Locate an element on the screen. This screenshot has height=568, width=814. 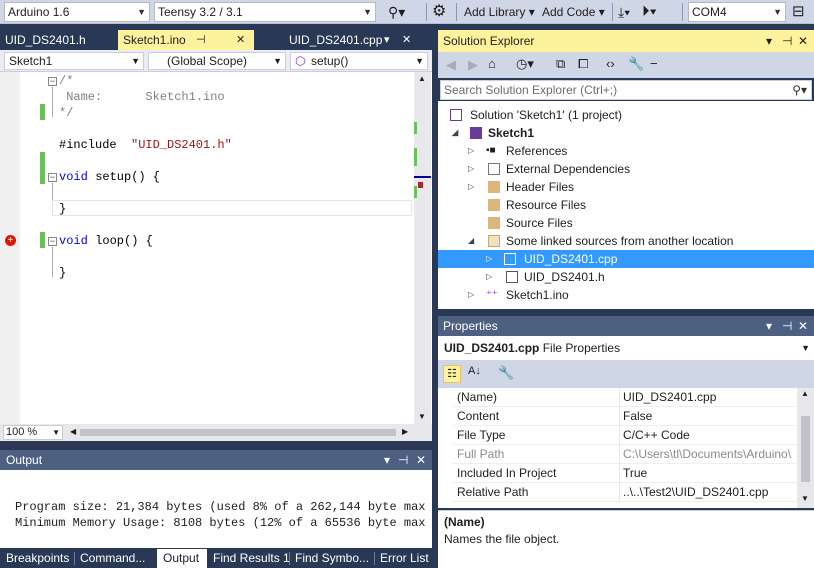
tab-label: Error List is located at coordinates (404, 558).